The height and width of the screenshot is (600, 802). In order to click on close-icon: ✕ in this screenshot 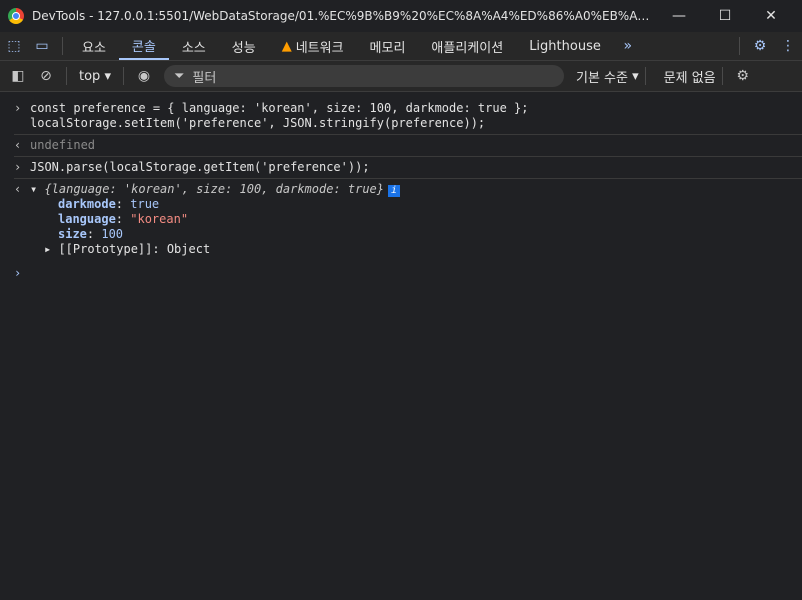, I will do `click(771, 16)`.